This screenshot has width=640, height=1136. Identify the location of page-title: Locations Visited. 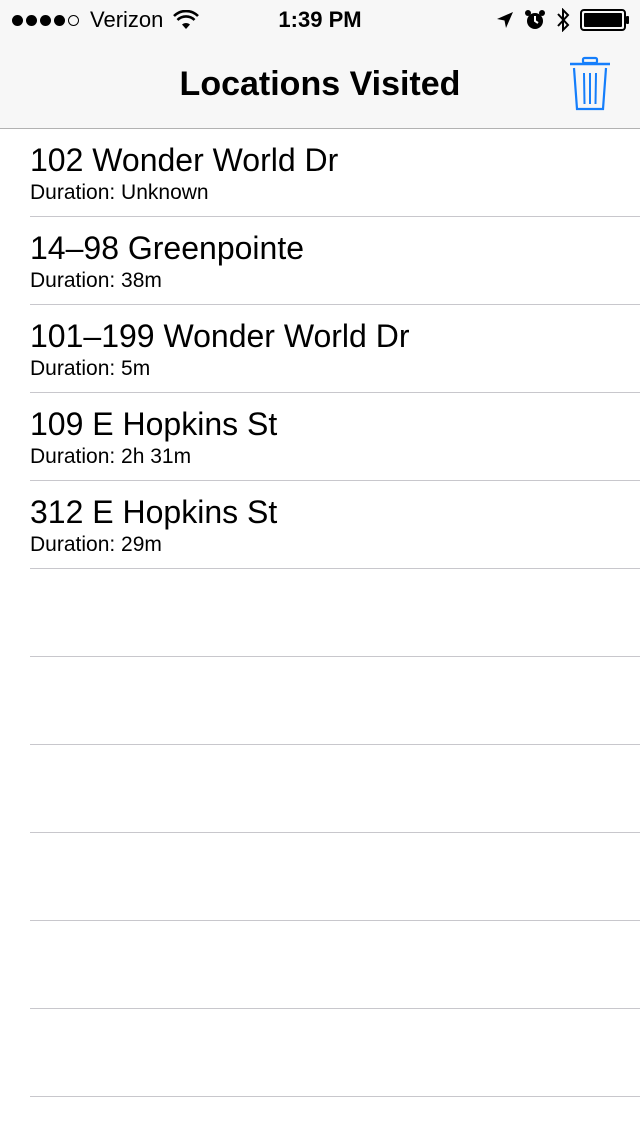
(320, 84).